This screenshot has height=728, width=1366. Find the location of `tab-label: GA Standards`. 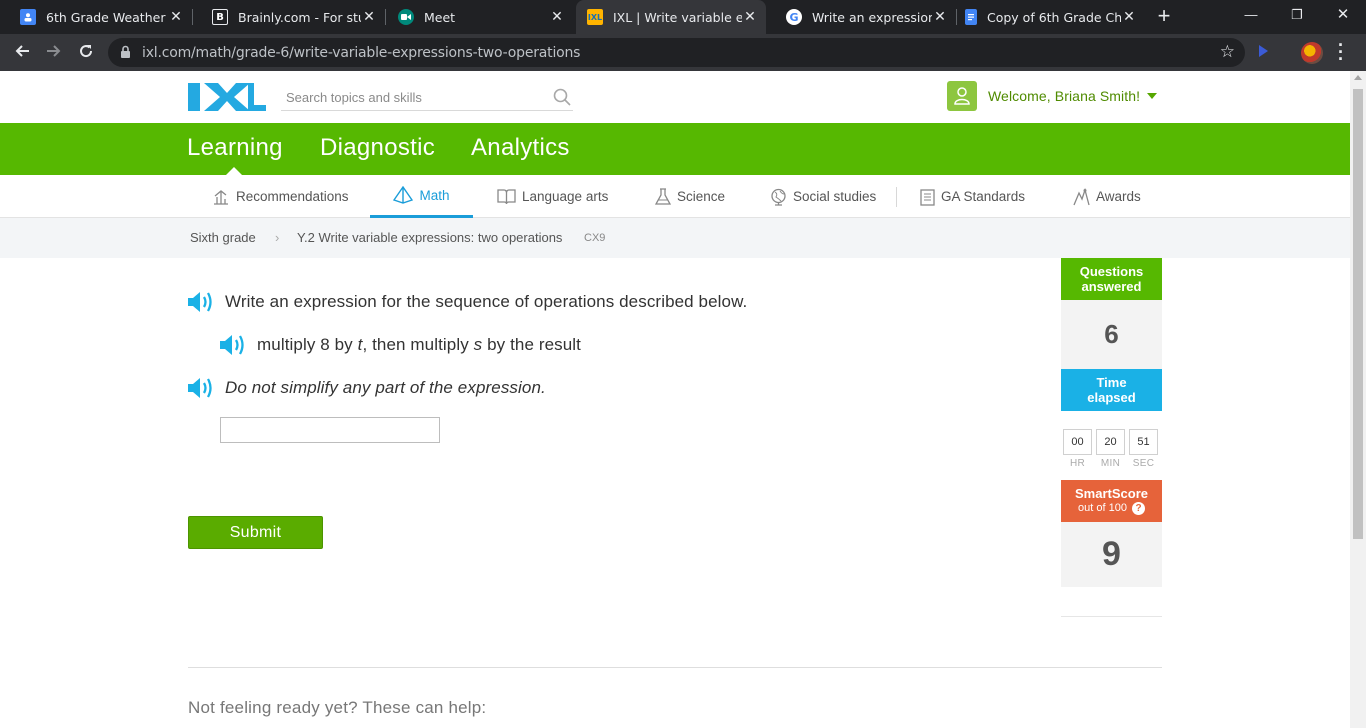

tab-label: GA Standards is located at coordinates (983, 196).